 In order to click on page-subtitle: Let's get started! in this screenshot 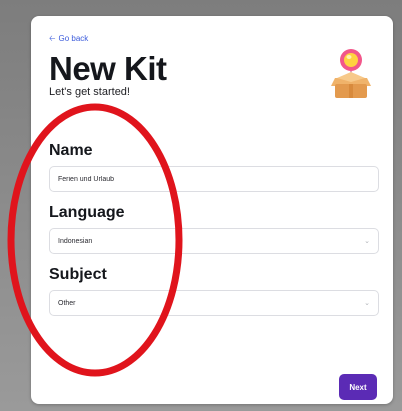, I will do `click(89, 92)`.